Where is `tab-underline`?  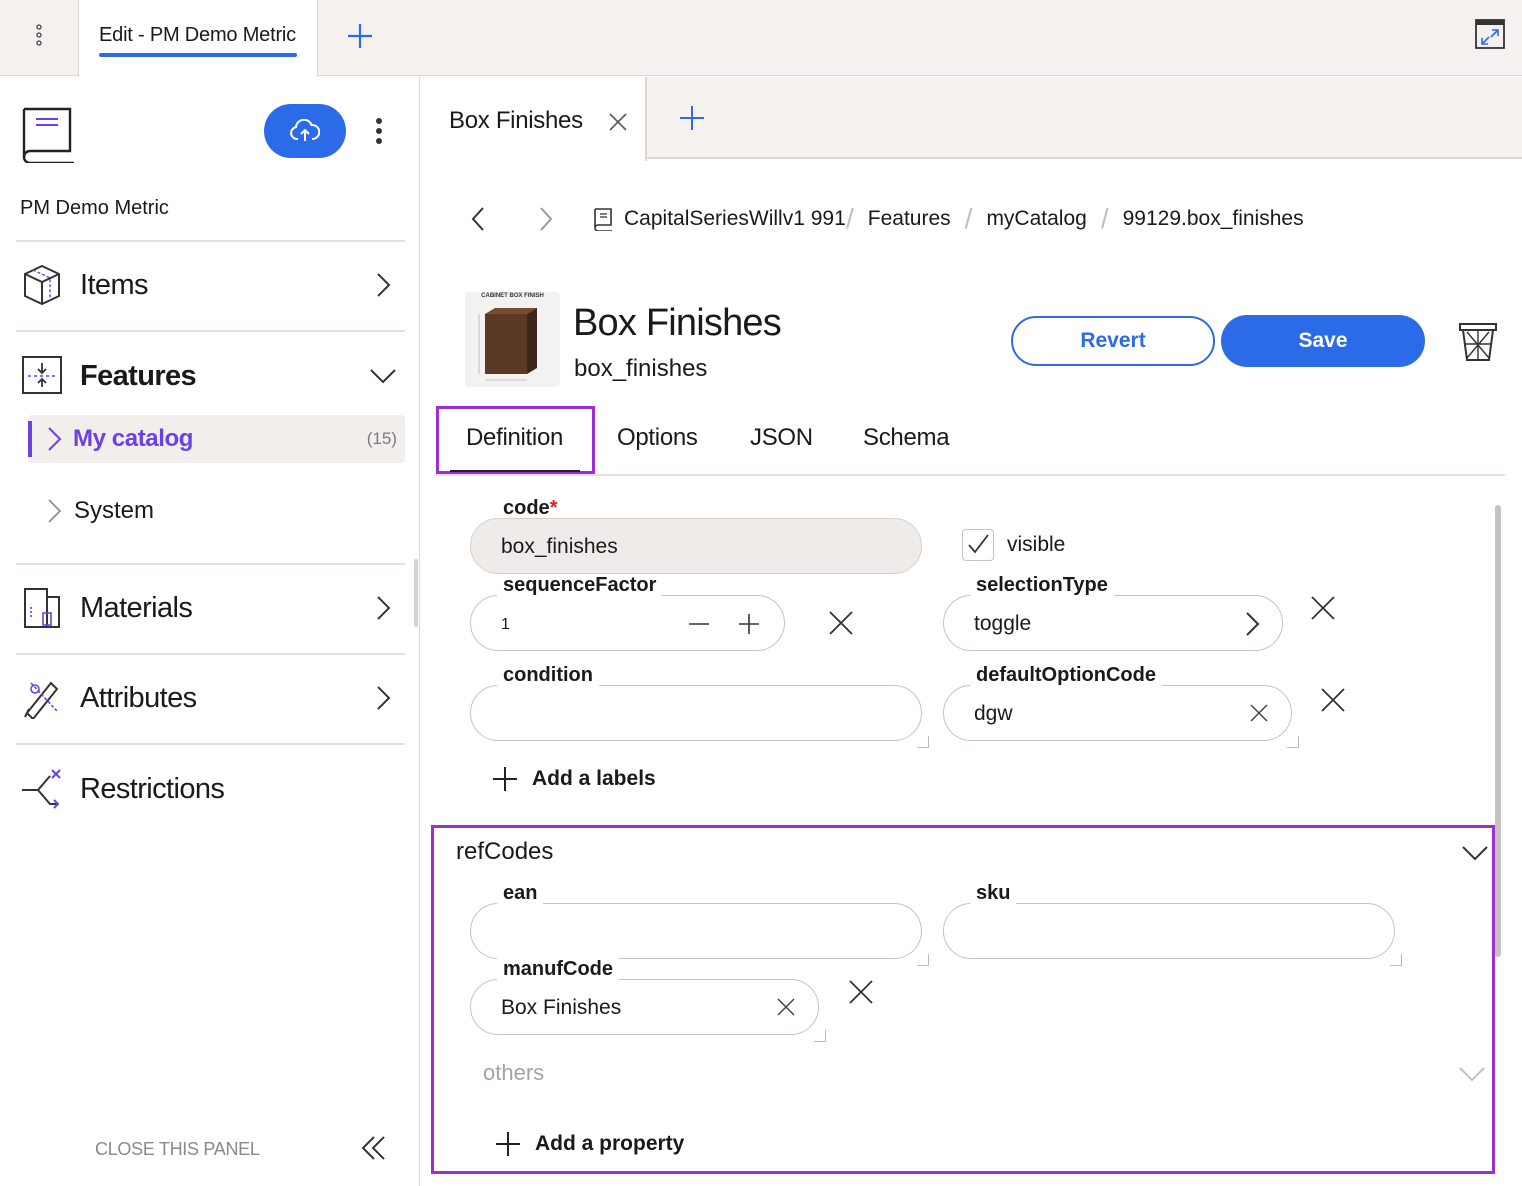
tab-underline is located at coordinates (515, 471).